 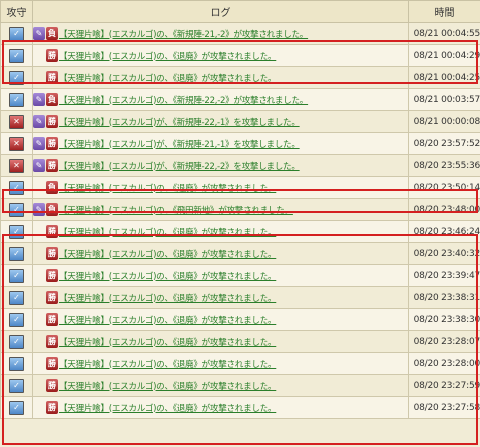 What do you see at coordinates (179, 144) in the screenshot?
I see `log-link: 【天狸片喰】(エスカルゴ)が、《新規陣-21,-1》を攻撃しました。` at bounding box center [179, 144].